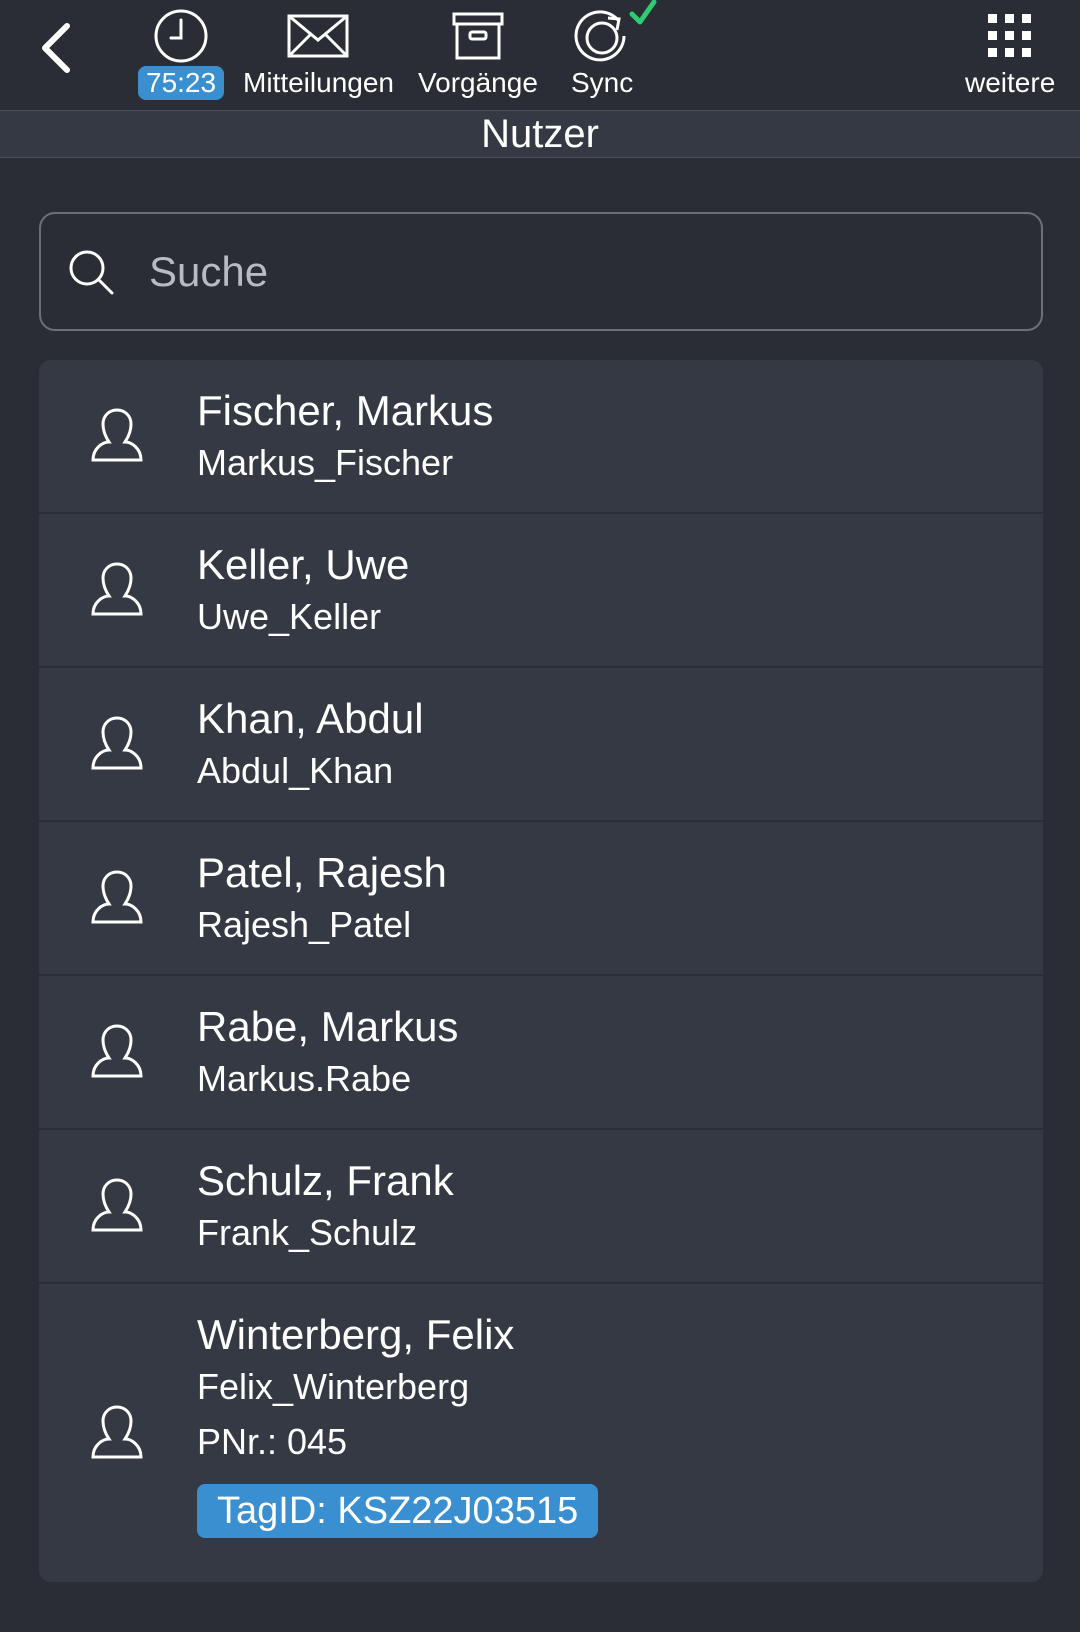  What do you see at coordinates (304, 1078) in the screenshot?
I see `user-login: Markus.Rabe` at bounding box center [304, 1078].